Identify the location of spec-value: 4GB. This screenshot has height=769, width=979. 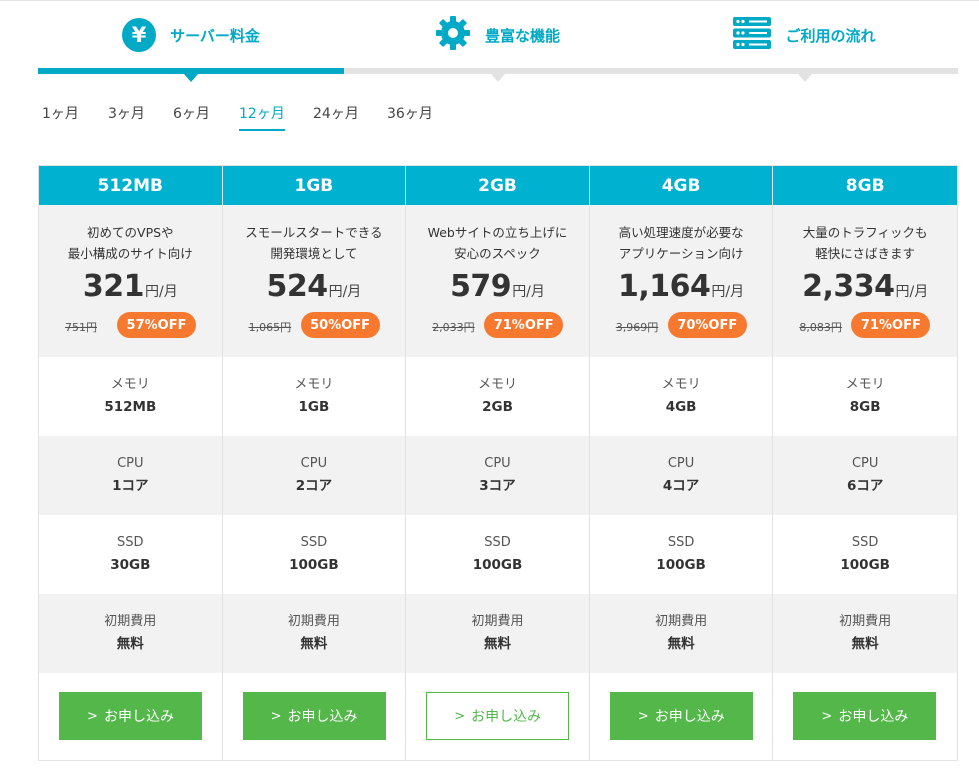
(681, 407).